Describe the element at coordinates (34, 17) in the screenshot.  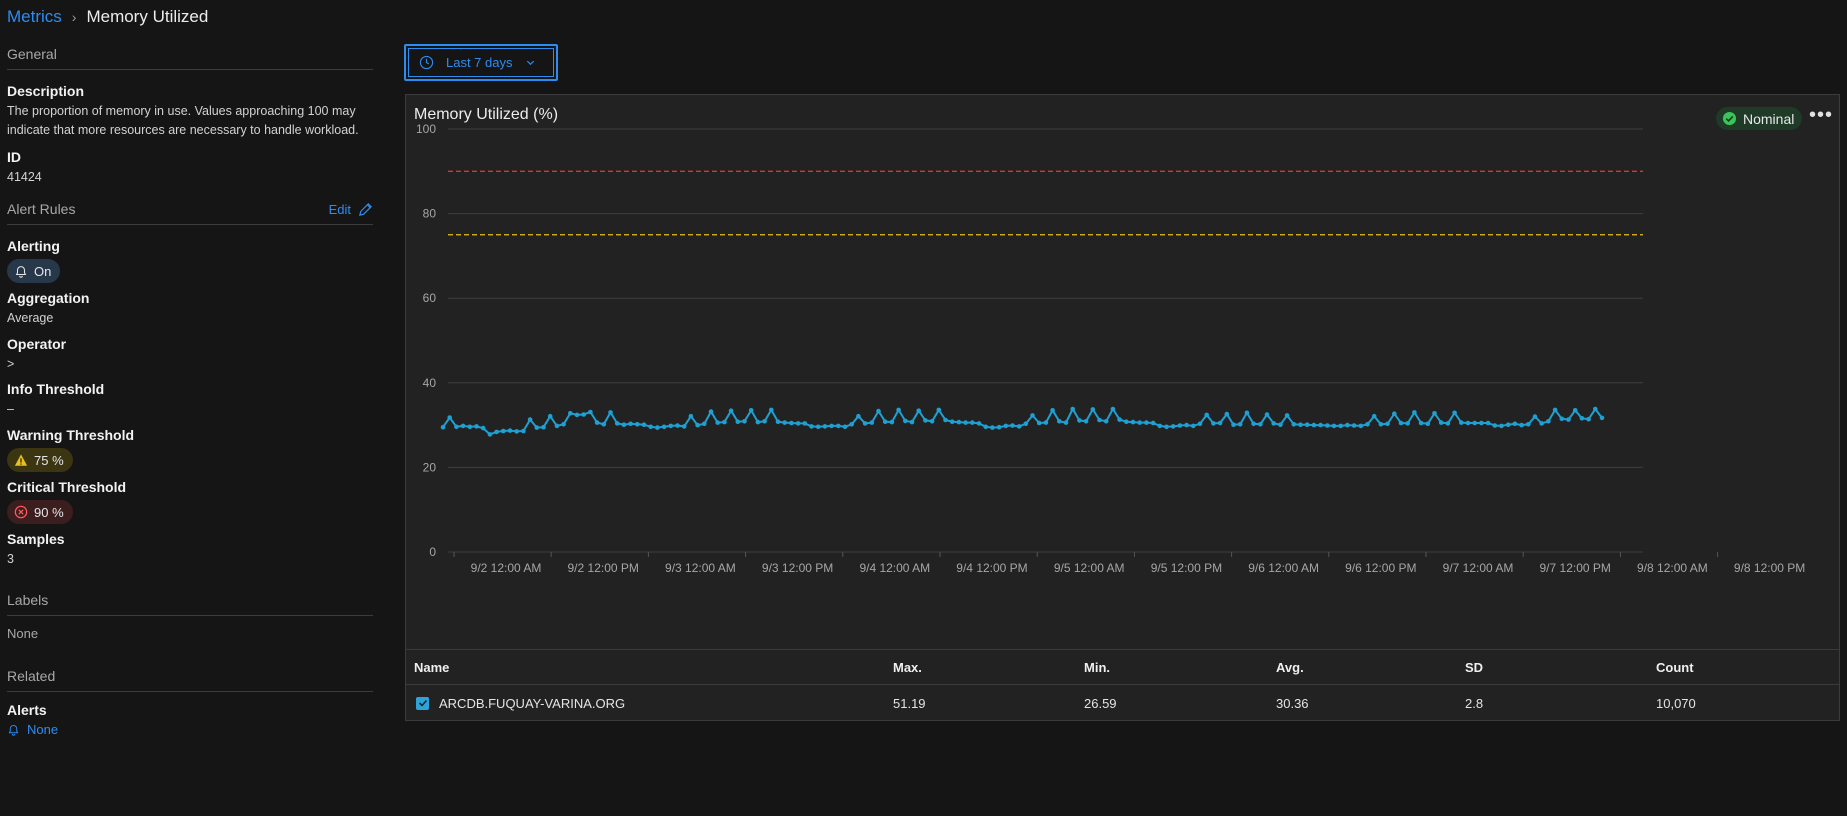
I see `breadcrumb-metrics-link: Metrics` at that location.